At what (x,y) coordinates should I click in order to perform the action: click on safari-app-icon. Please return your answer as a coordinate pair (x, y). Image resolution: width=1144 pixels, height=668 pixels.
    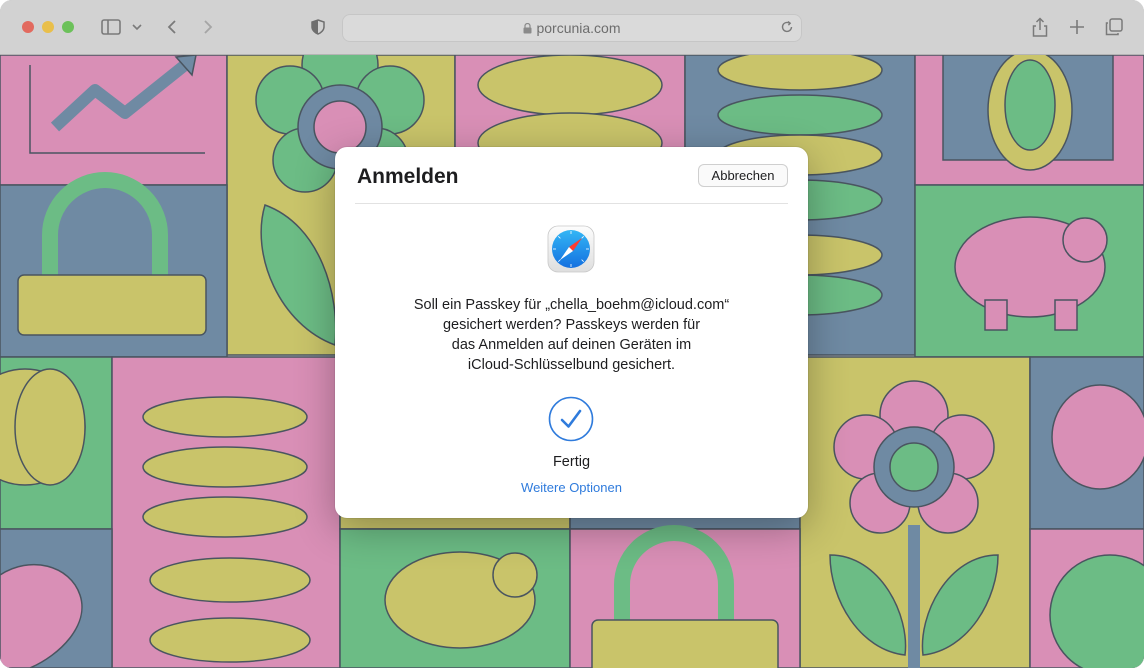
    Looking at the image, I should click on (571, 249).